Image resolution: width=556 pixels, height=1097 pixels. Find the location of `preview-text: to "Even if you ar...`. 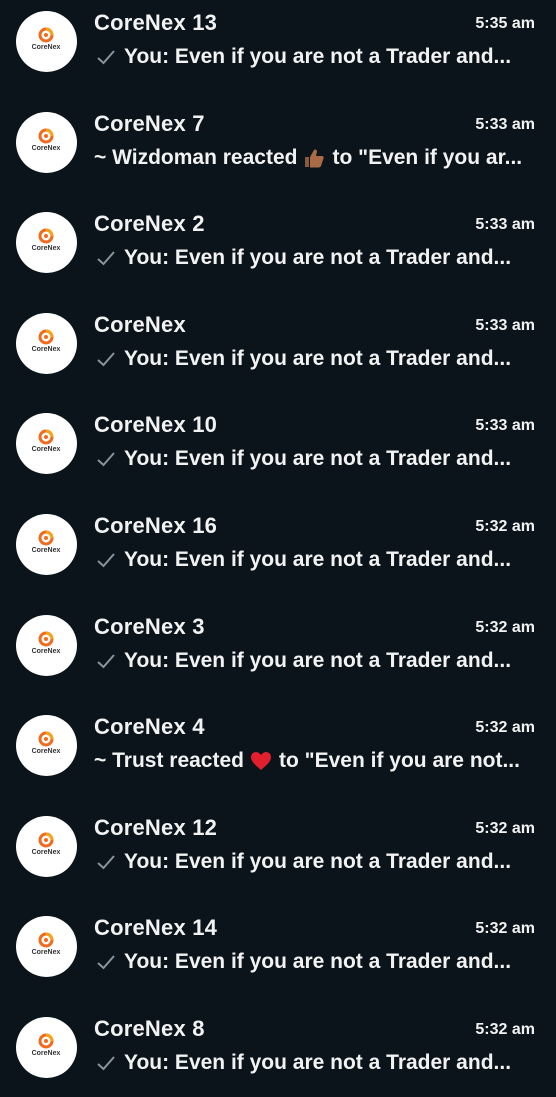

preview-text: to "Even if you ar... is located at coordinates (427, 157).